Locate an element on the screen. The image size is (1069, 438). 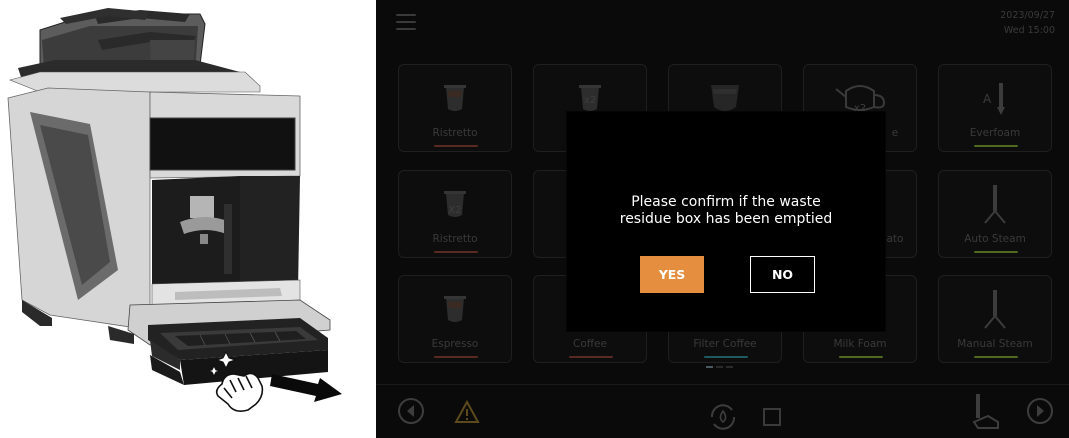
svg-text: x2 is located at coordinates (590, 100).